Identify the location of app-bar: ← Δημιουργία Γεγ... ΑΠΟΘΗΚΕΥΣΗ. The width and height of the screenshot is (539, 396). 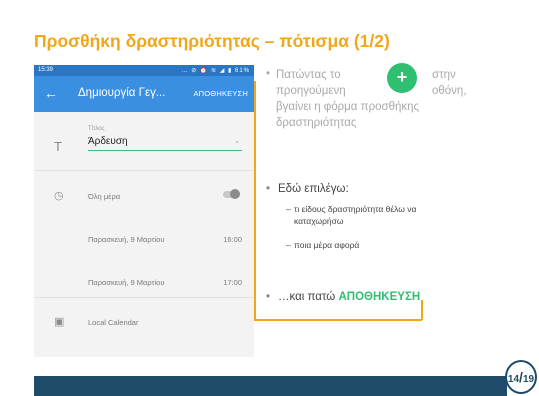
(144, 94).